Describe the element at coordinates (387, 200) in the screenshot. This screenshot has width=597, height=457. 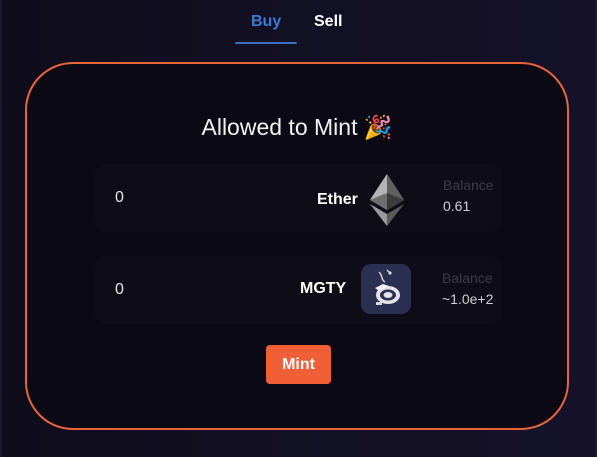
I see `ethereum-icon` at that location.